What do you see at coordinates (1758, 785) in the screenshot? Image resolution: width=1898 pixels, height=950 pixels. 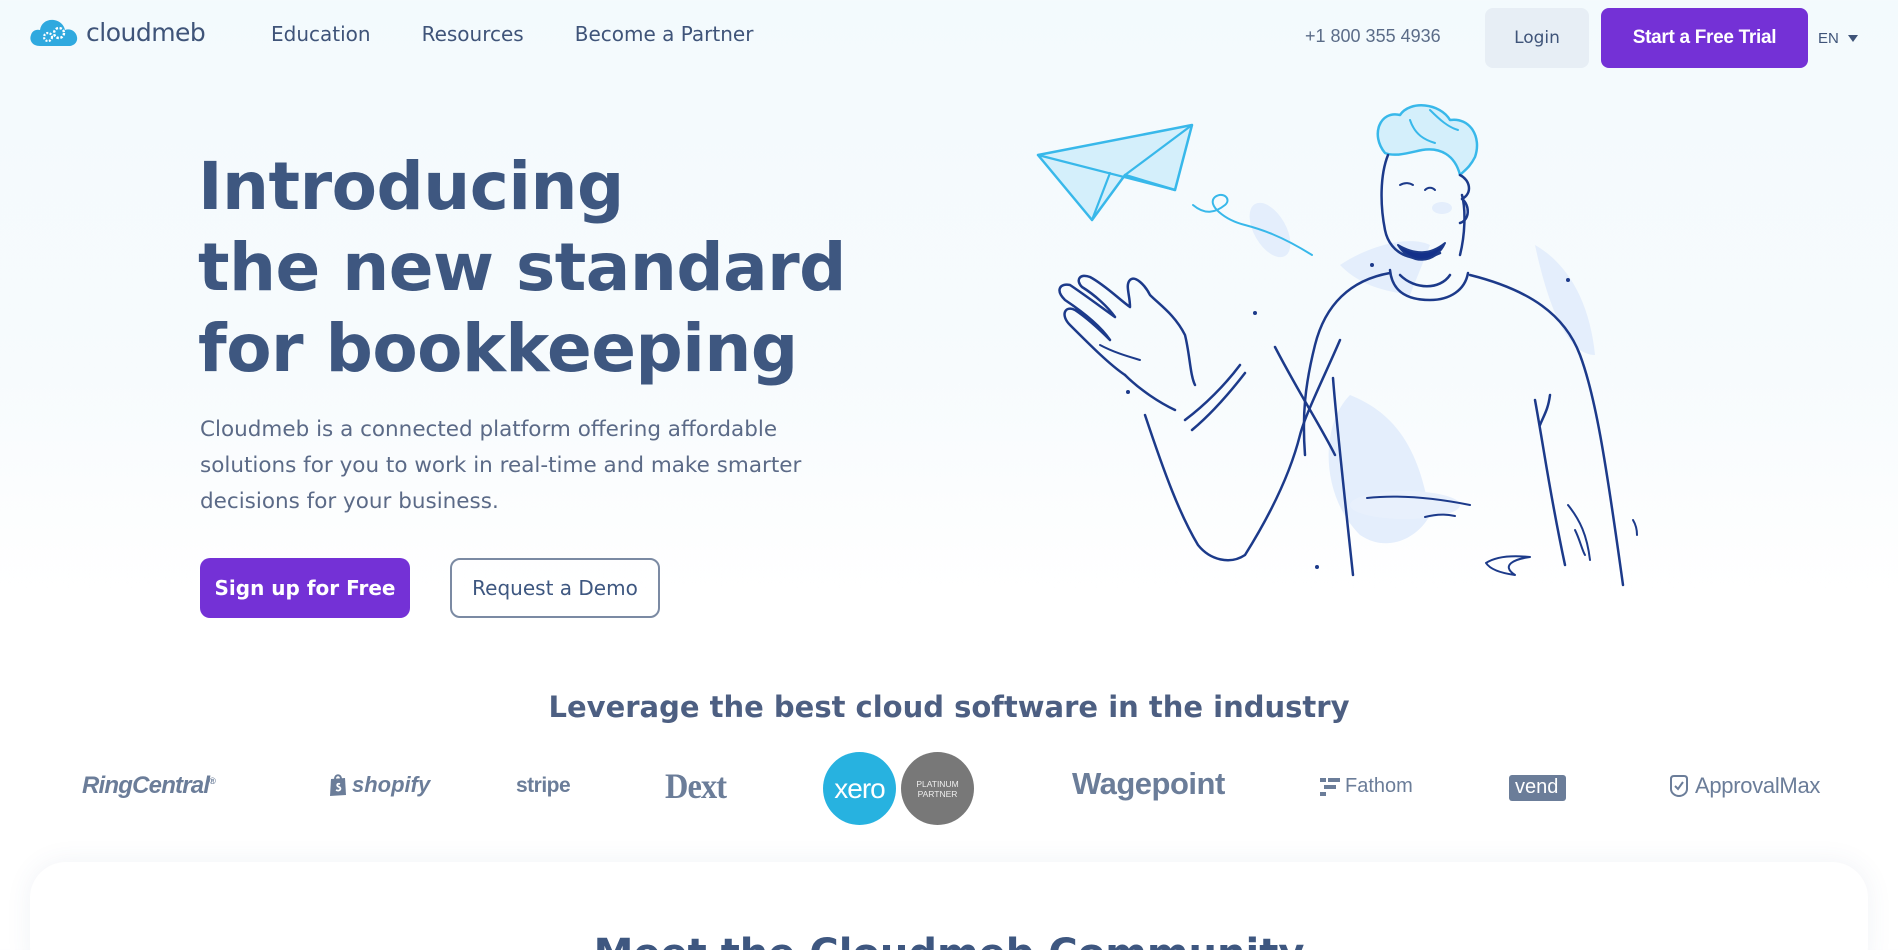 I see `approvalmax-logo-text: ApprovalMax` at bounding box center [1758, 785].